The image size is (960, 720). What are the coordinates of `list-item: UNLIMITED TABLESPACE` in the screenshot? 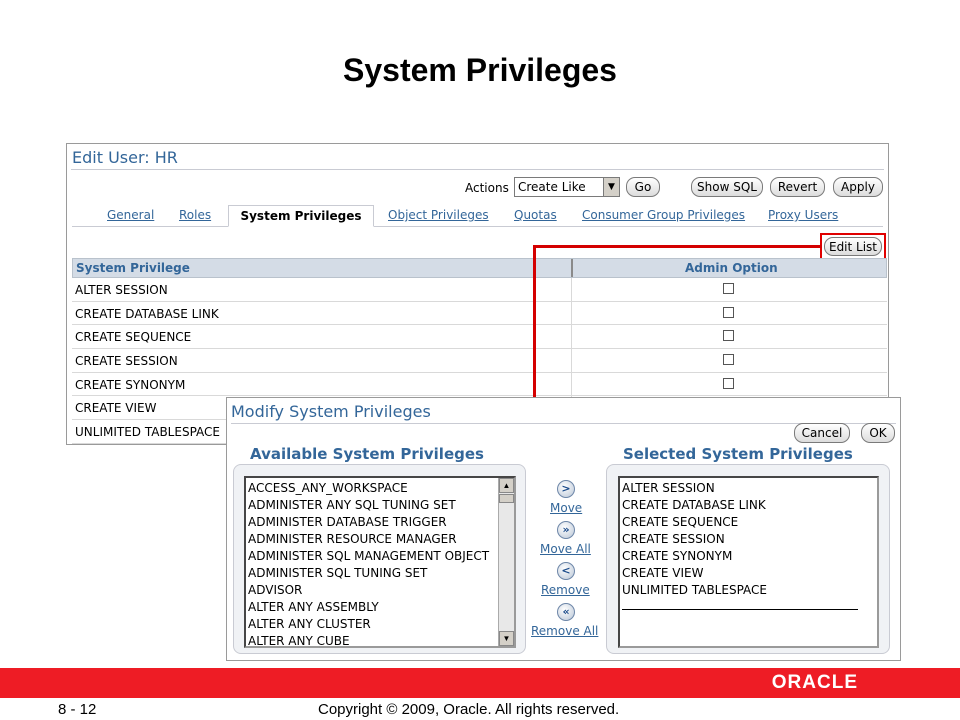 It's located at (694, 590).